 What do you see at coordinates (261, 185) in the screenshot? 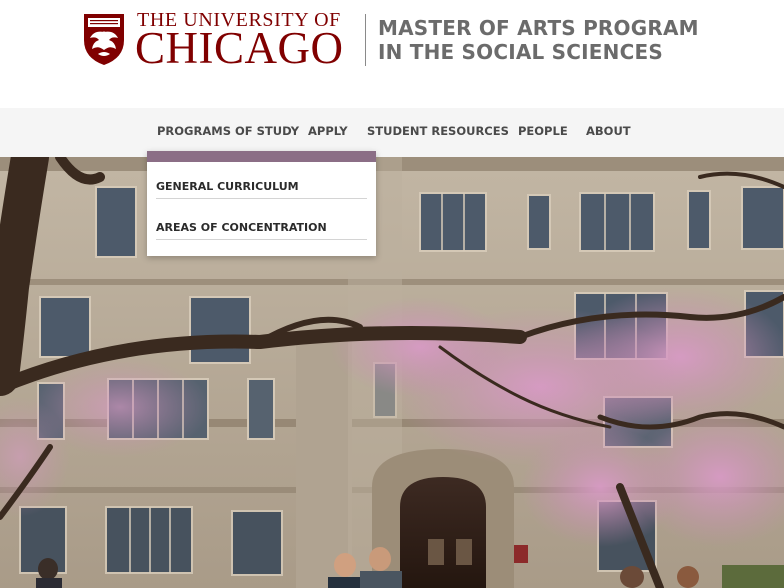
I see `dropdown-item-general-curriculum: GENERAL CURRICULUM` at bounding box center [261, 185].